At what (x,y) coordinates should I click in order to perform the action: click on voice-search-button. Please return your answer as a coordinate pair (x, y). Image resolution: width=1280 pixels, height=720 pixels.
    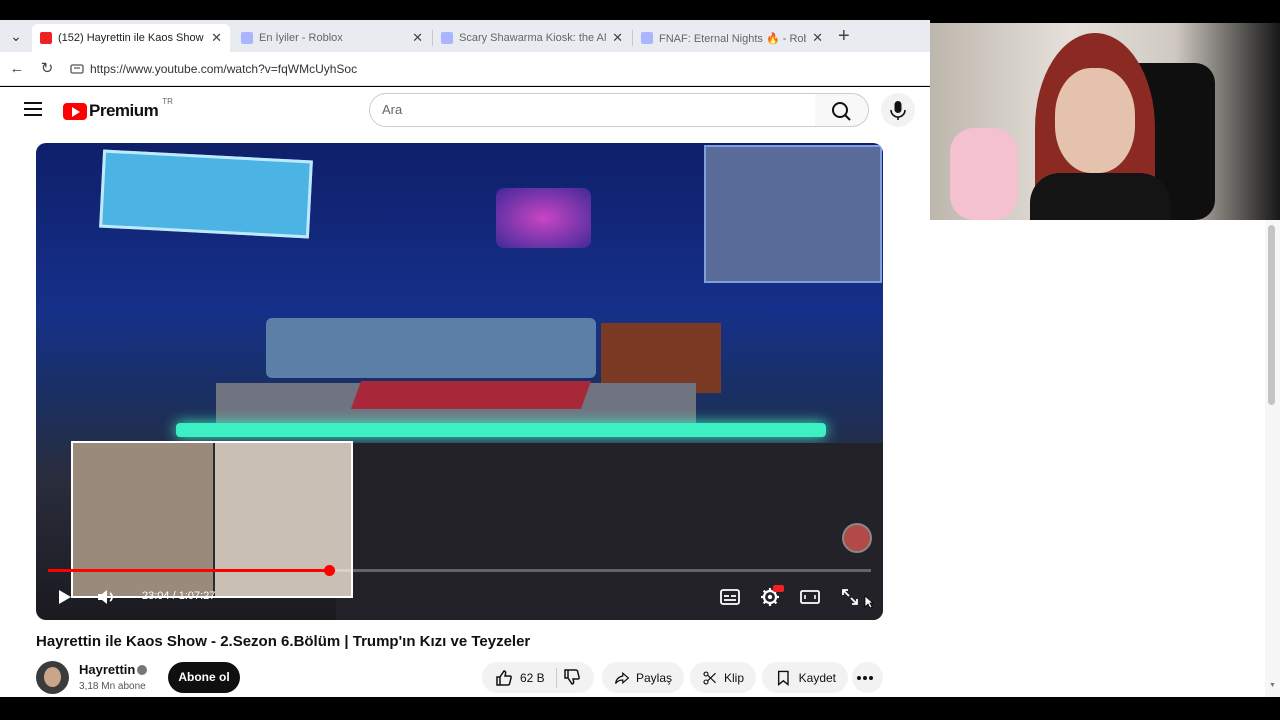
    Looking at the image, I should click on (898, 110).